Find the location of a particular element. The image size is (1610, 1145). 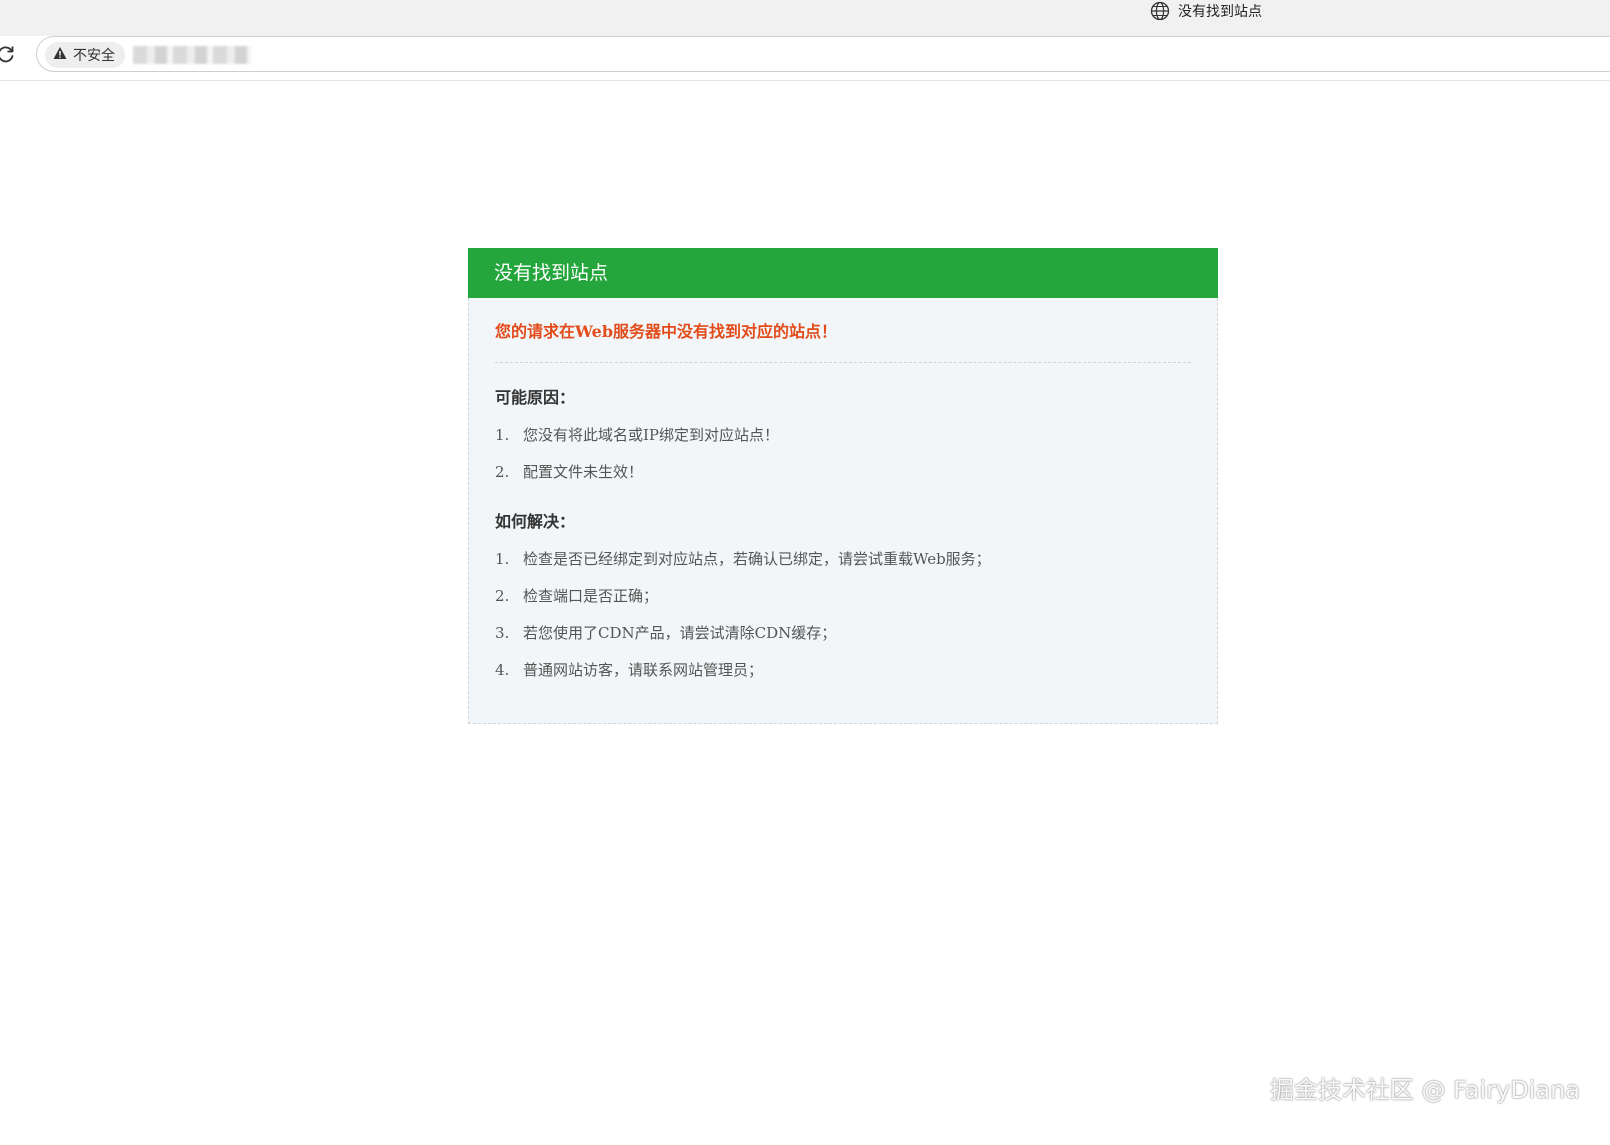

list-item: 1. 检查是否已经绑定到对应站点，若确认已绑定，请尝试重载Web服务； is located at coordinates (743, 559).